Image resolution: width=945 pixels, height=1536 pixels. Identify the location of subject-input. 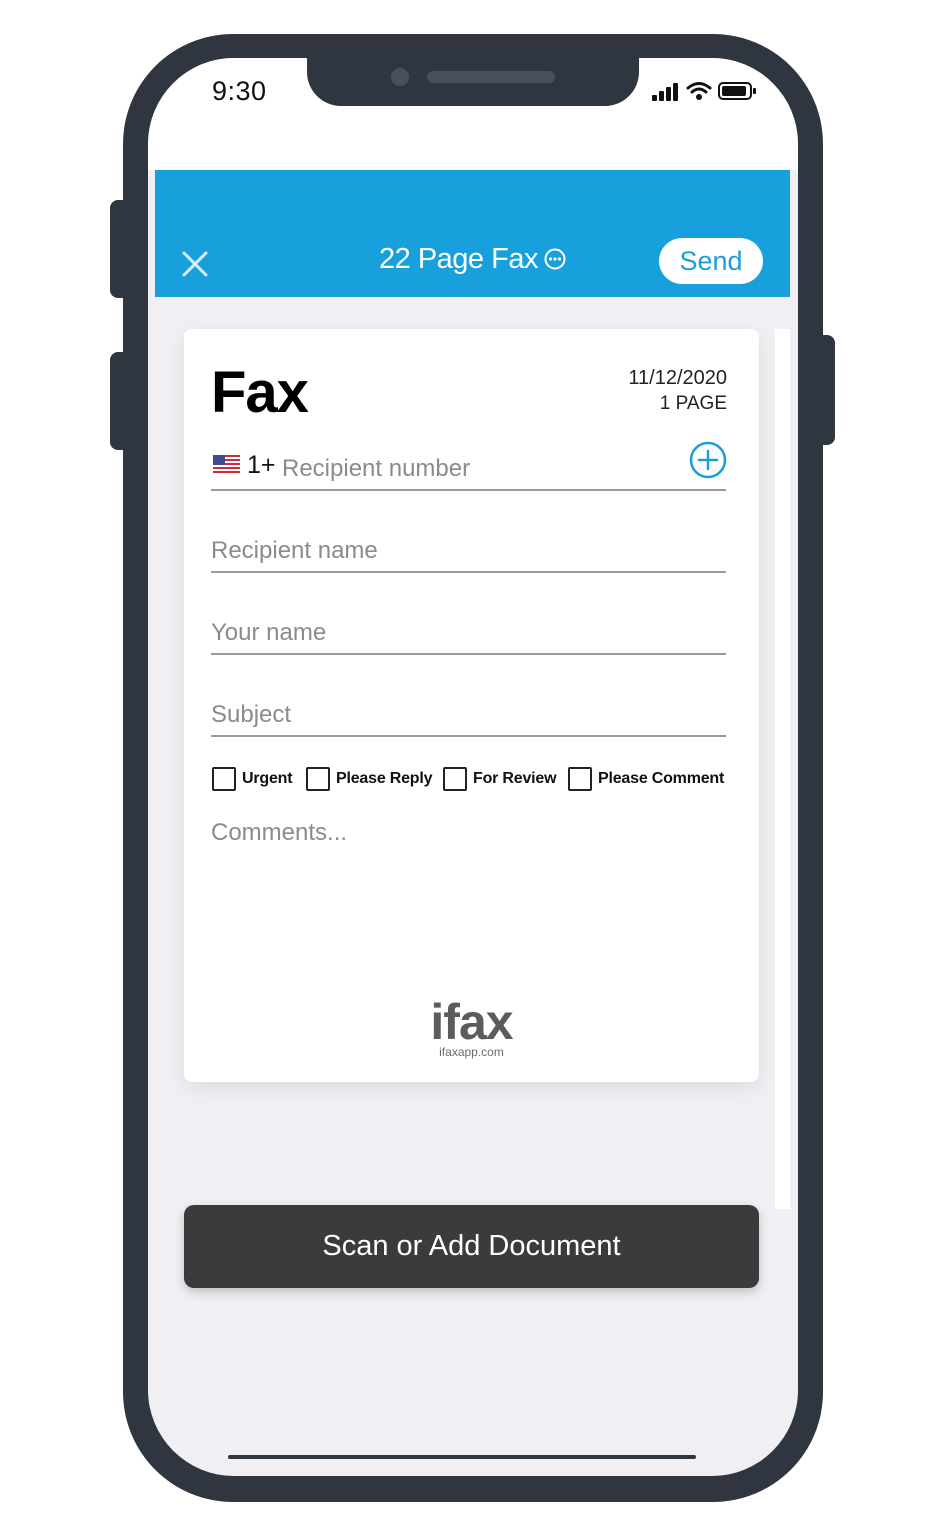
(446, 715).